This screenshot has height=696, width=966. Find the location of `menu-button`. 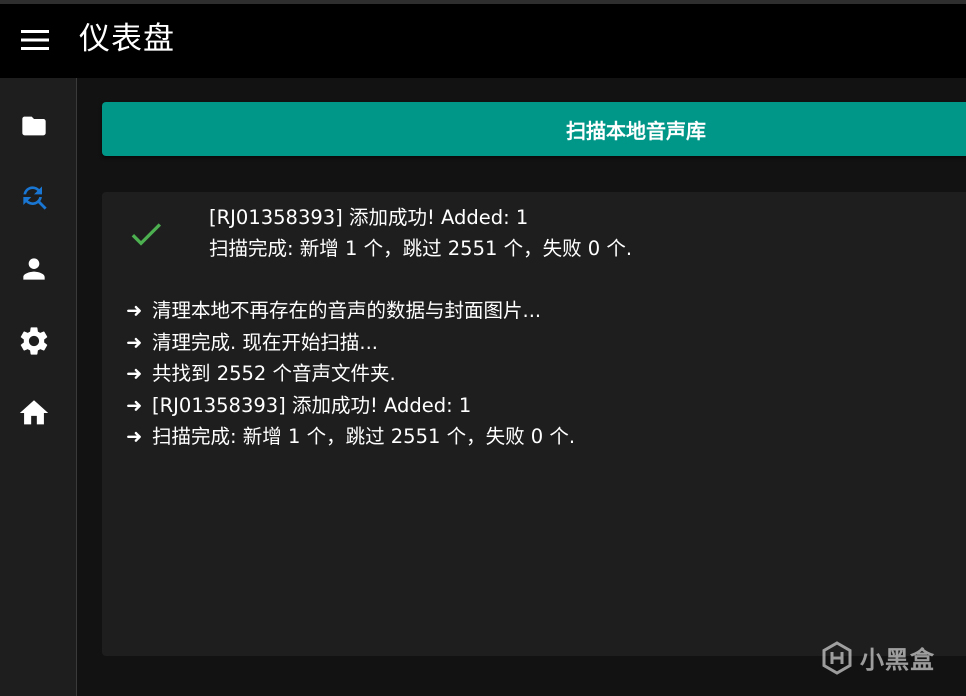

menu-button is located at coordinates (35, 40).